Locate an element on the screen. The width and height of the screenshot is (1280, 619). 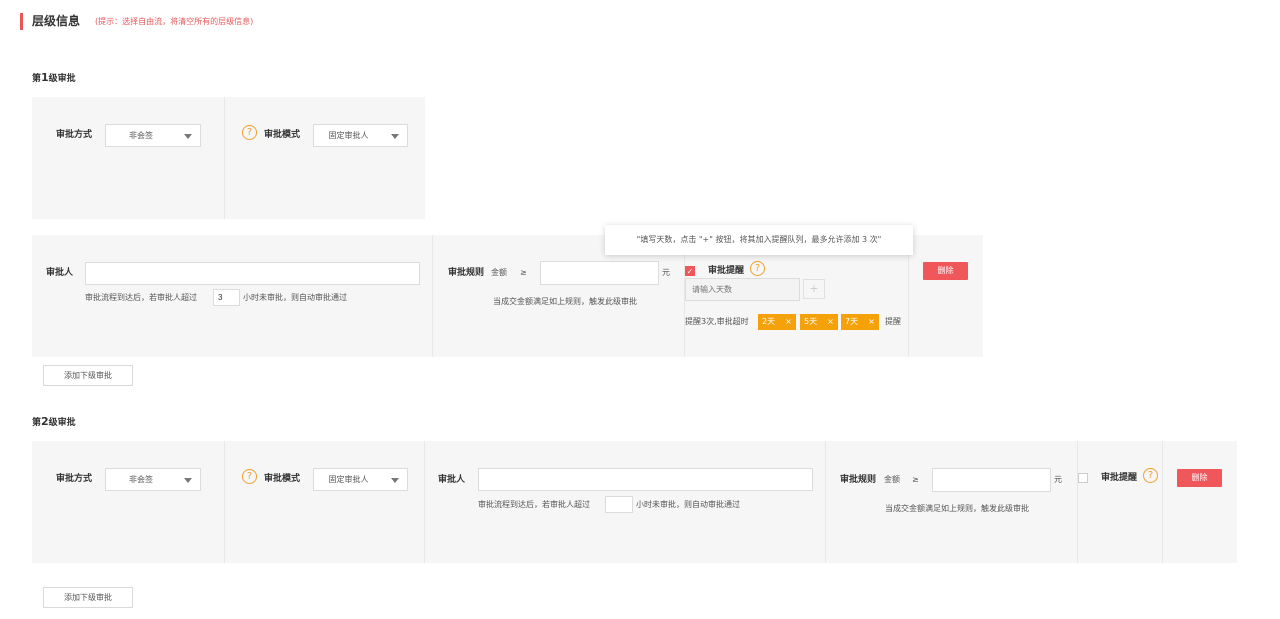
level-2-title: 第2级审批 is located at coordinates (54, 421).